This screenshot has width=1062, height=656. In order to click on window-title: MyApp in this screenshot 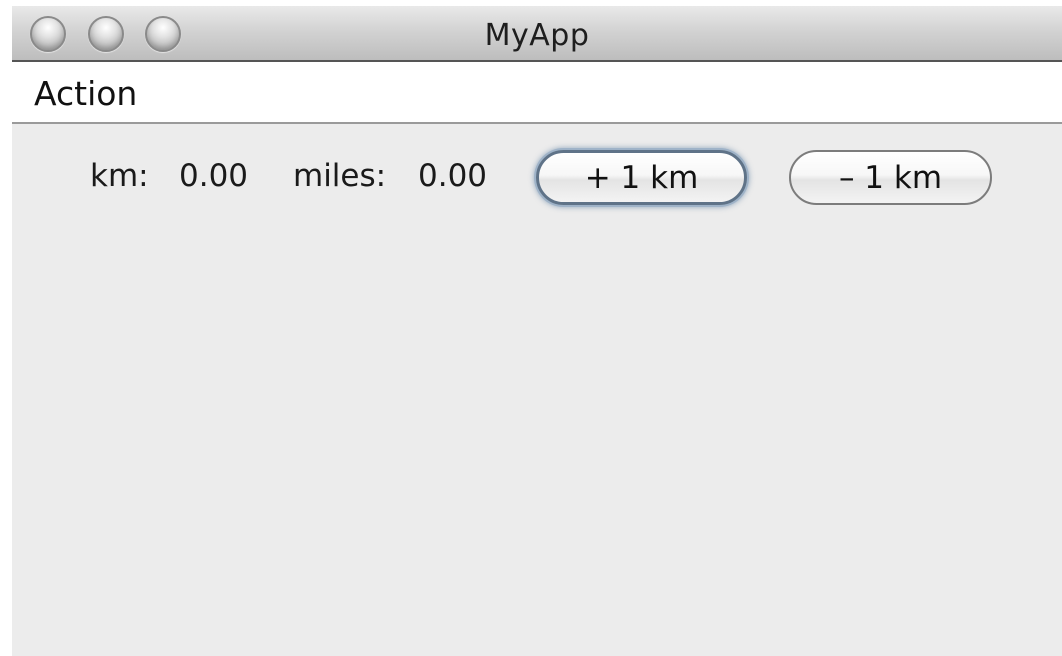, I will do `click(537, 35)`.